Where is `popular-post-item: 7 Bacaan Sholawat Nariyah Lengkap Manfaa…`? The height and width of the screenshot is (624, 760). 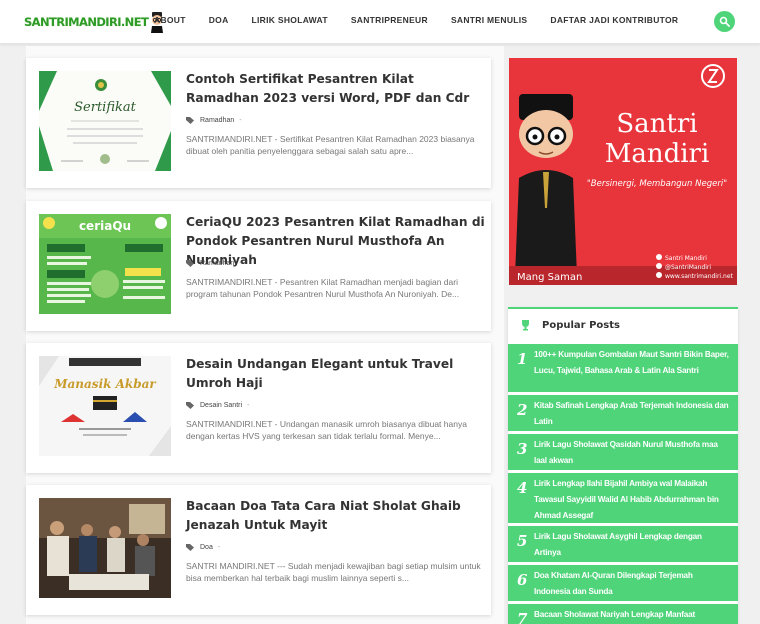 popular-post-item: 7 Bacaan Sholawat Nariyah Lengkap Manfaa… is located at coordinates (623, 614).